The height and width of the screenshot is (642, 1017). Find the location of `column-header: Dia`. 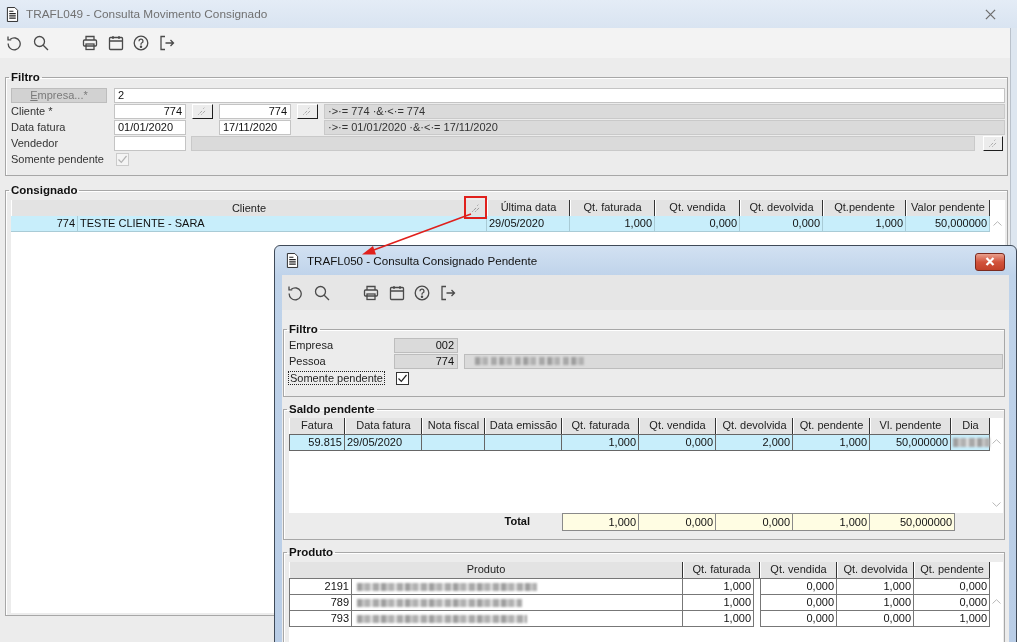

column-header: Dia is located at coordinates (970, 426).